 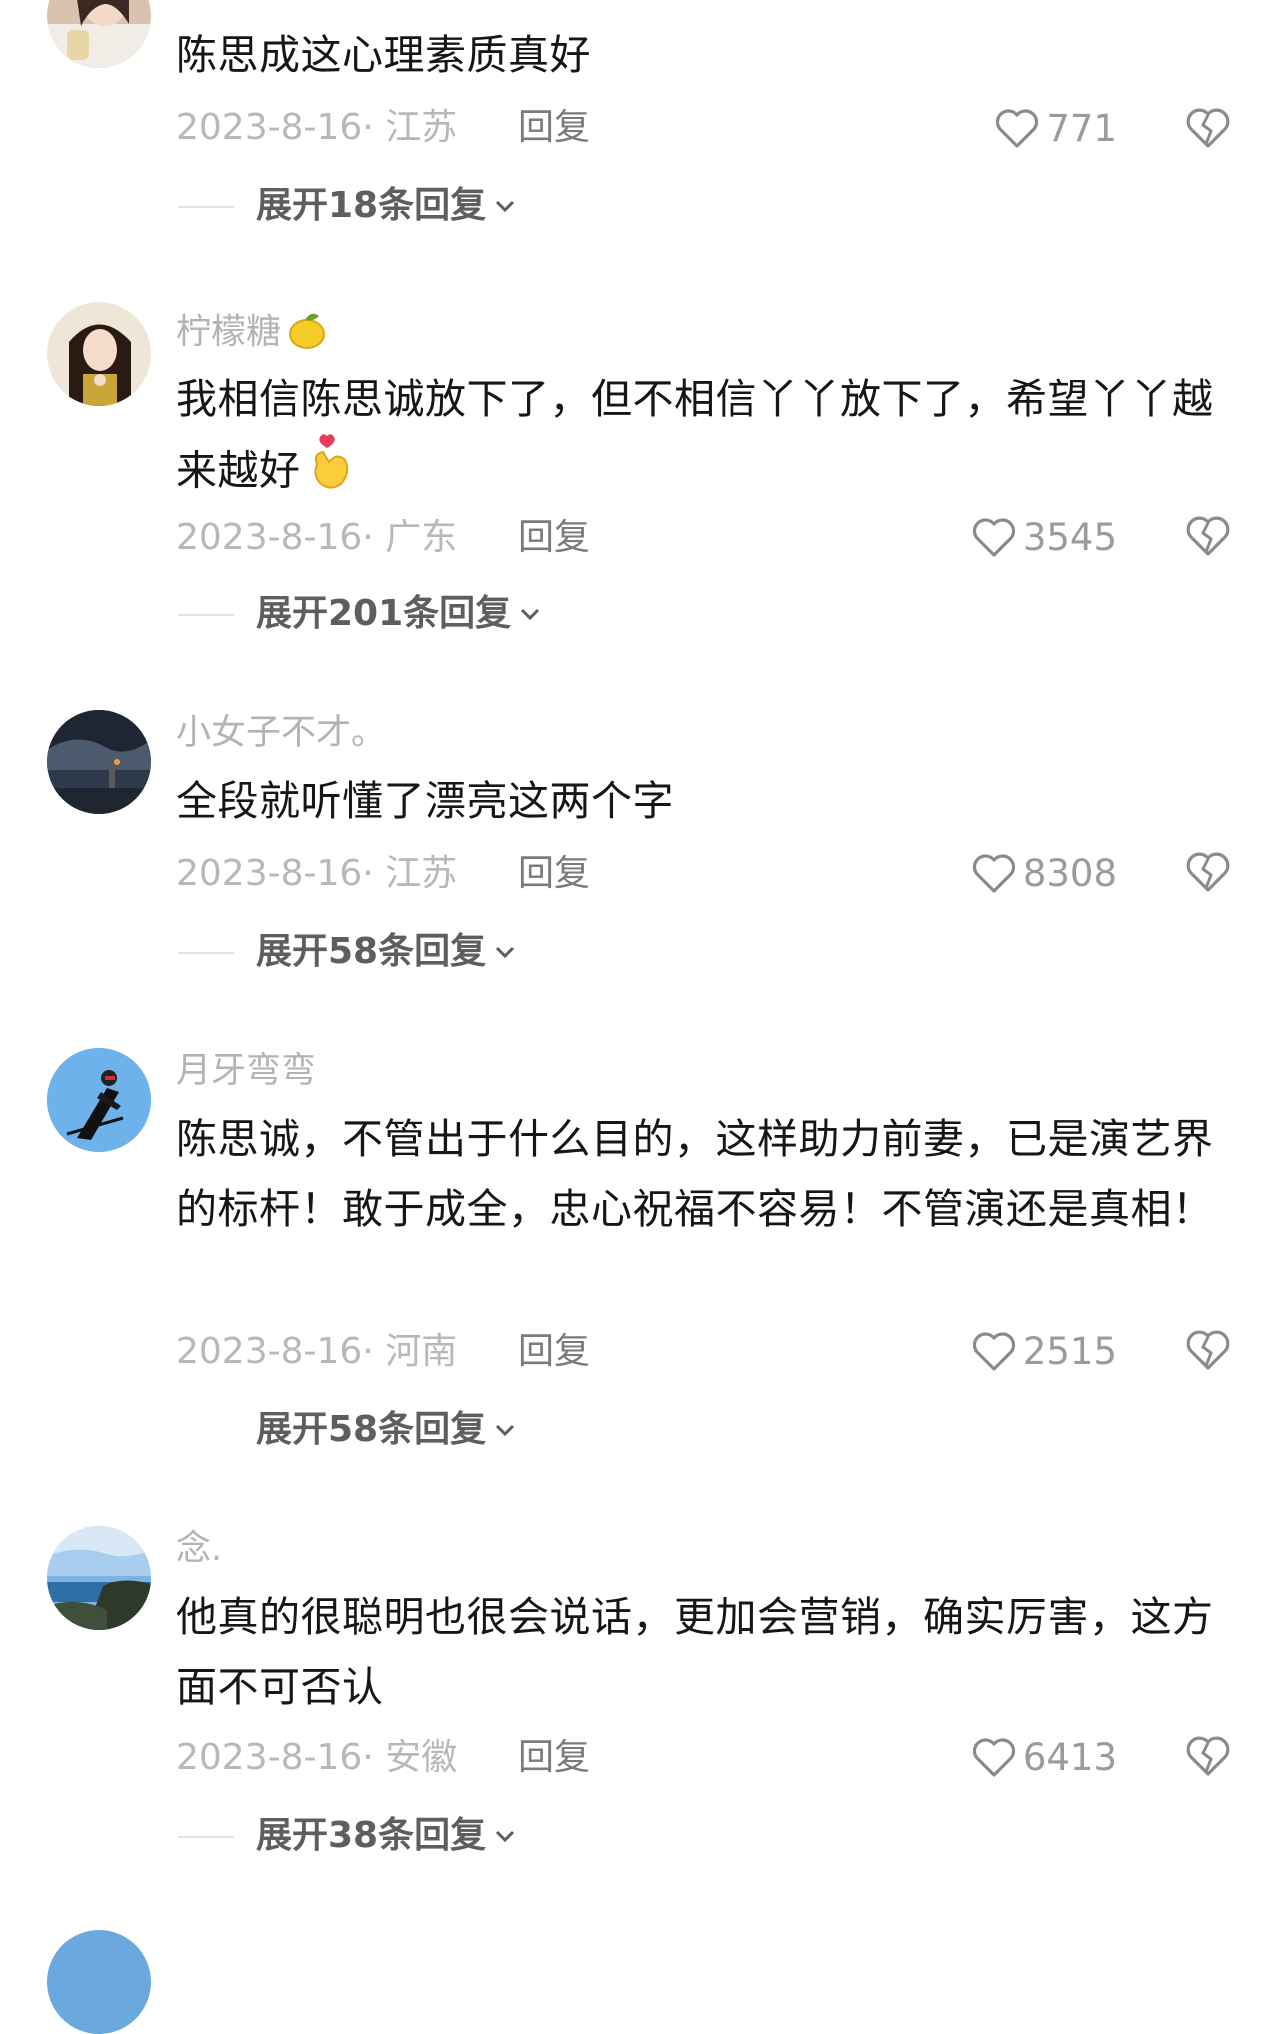 I want to click on comment-text: 全段就听懂了漂亮这两个字, so click(x=425, y=801).